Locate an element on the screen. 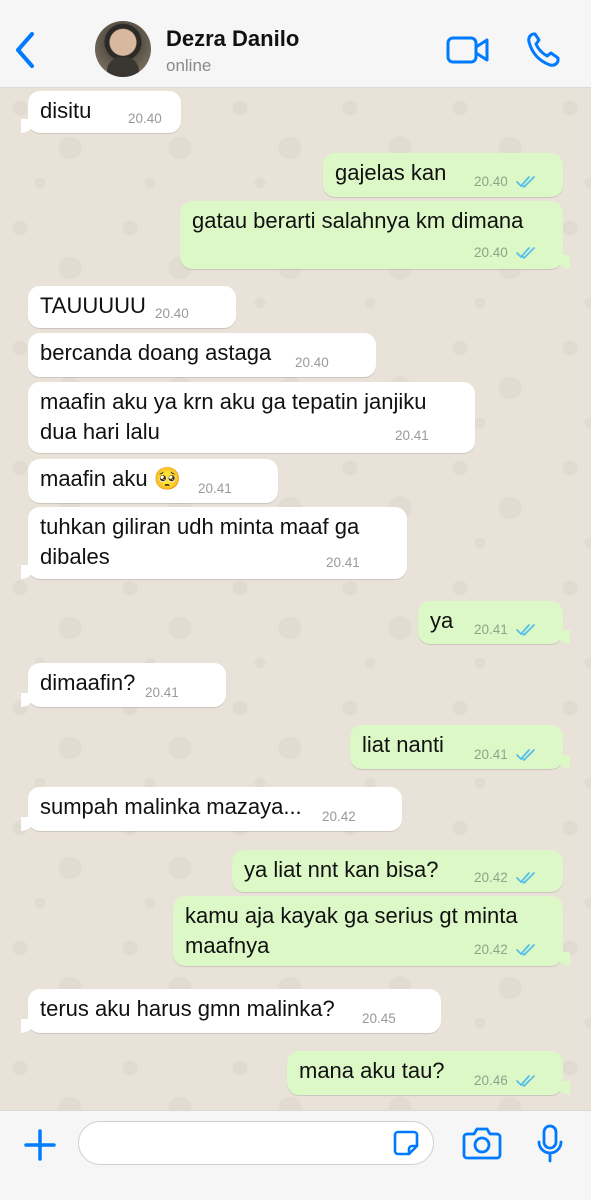  incoming-message: sumpah malinka mazaya... 20.42 is located at coordinates (211, 809).